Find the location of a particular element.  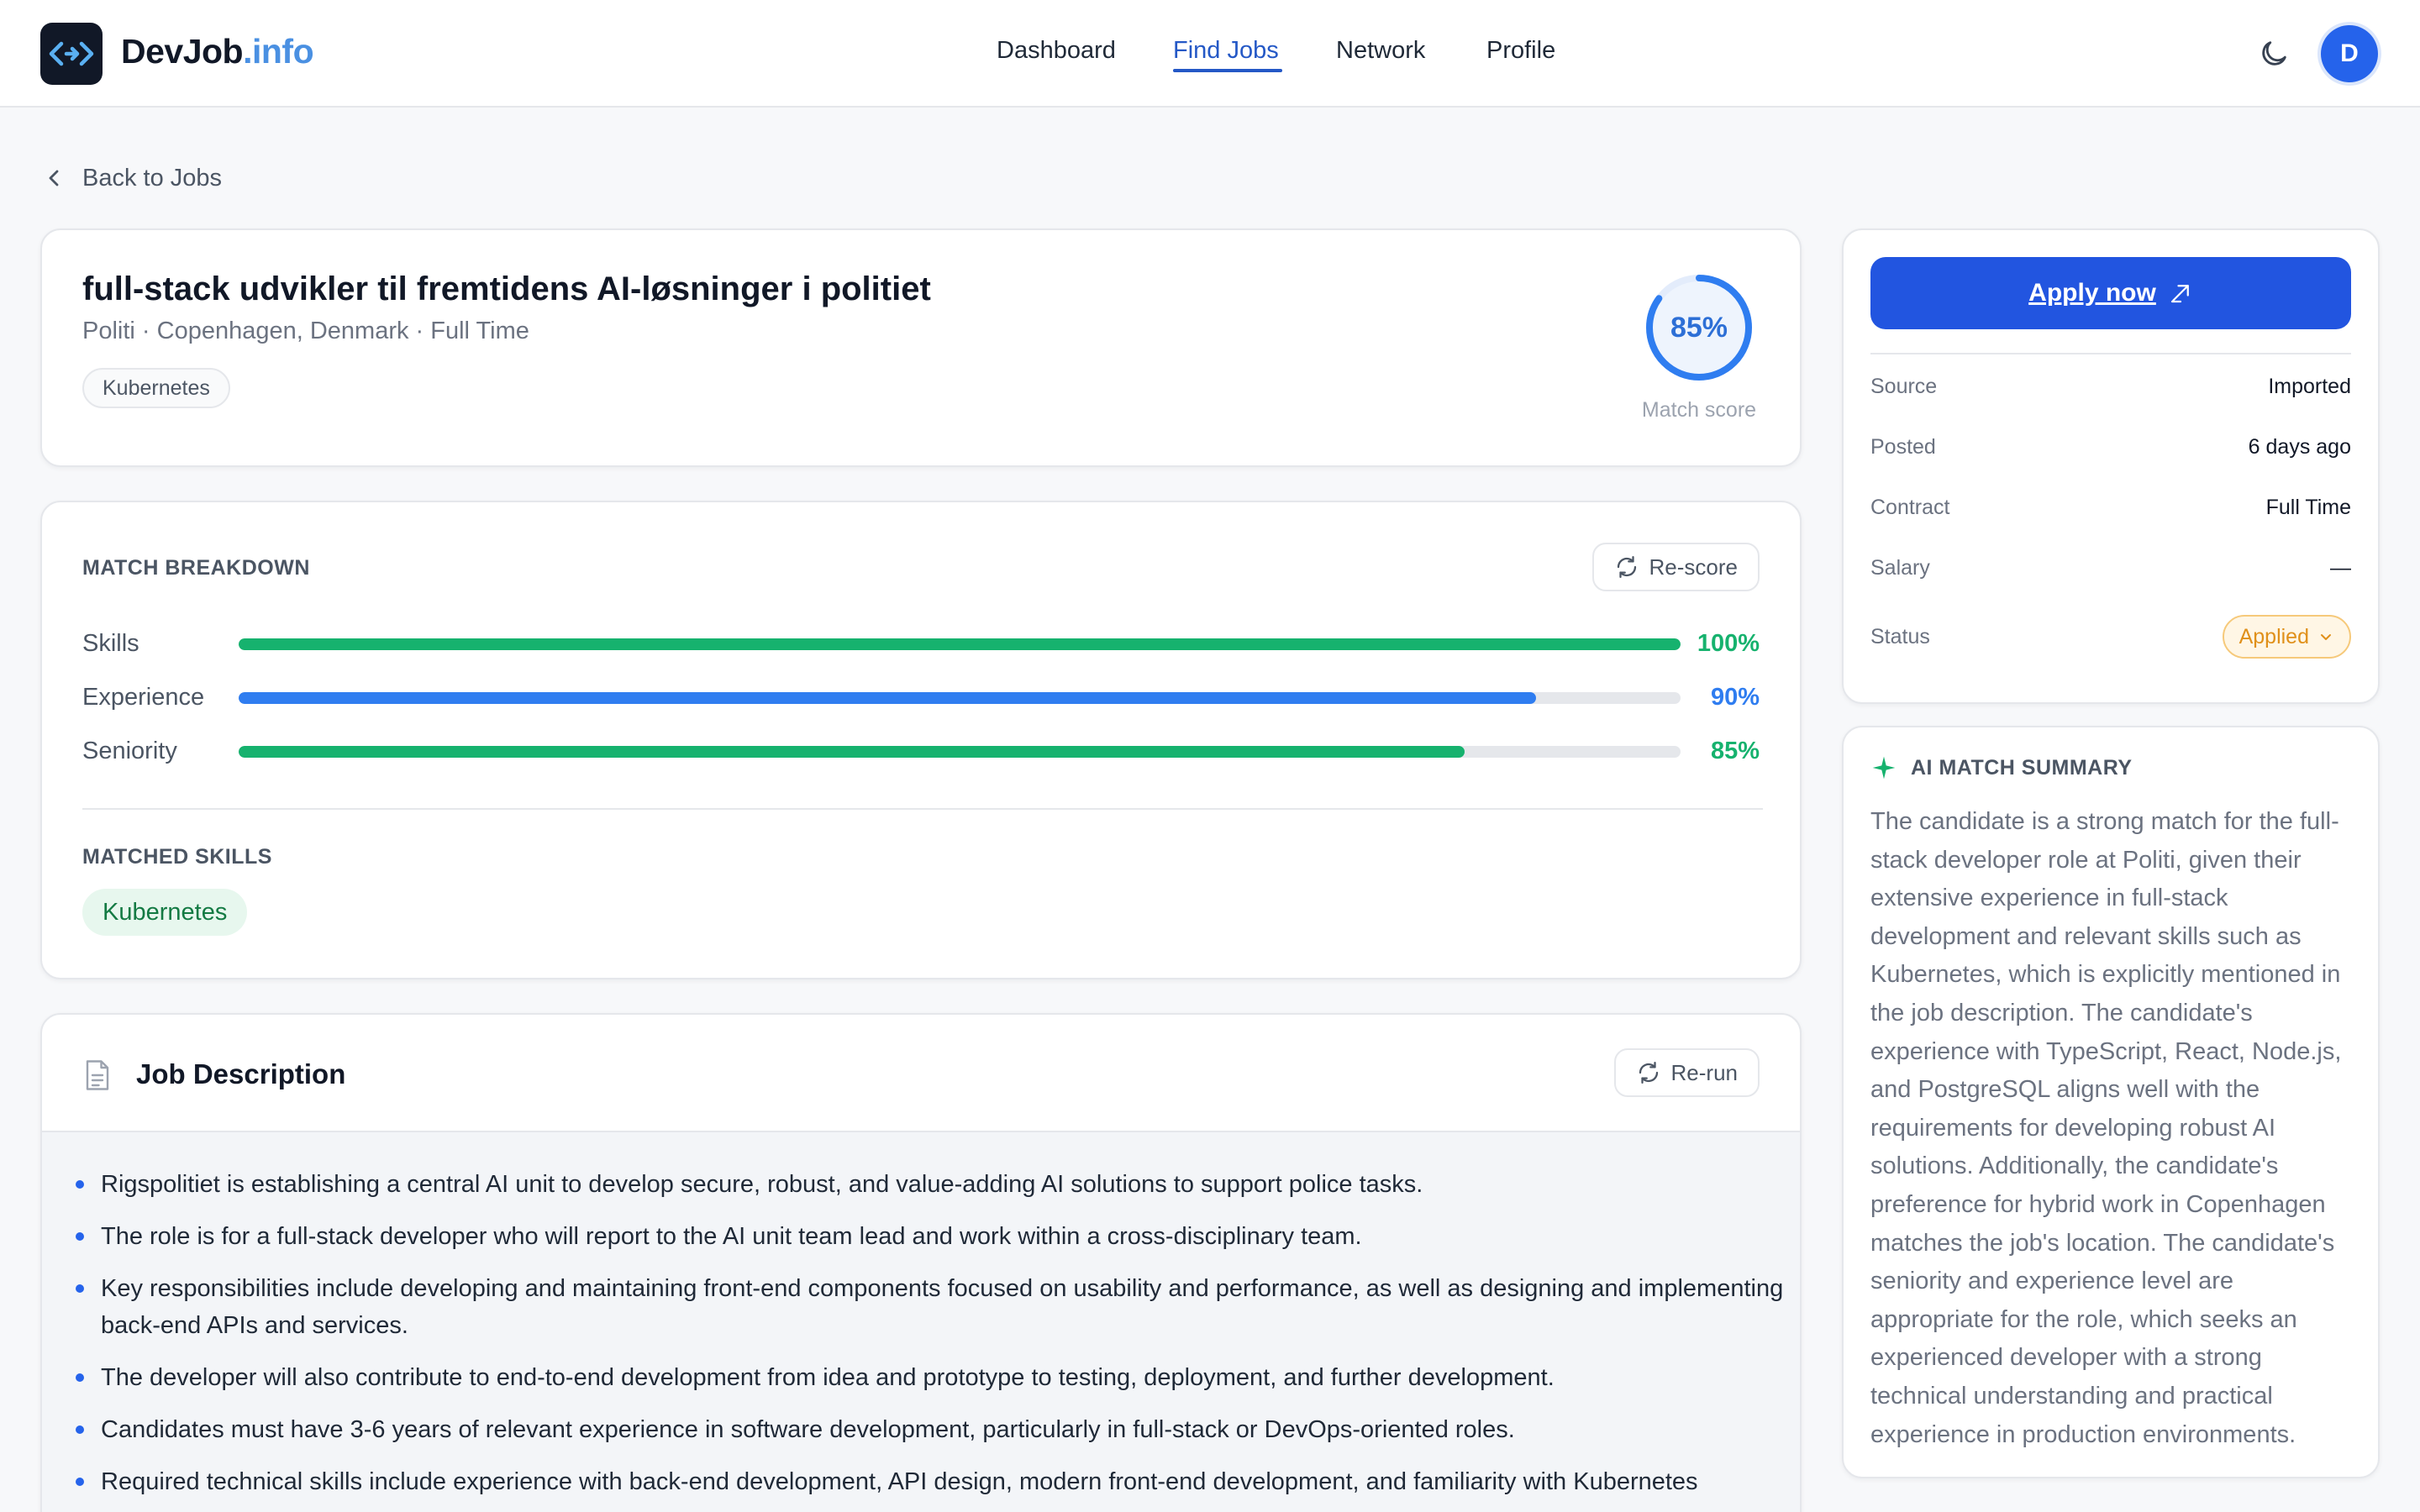

ai-summary-header: AI MATCH SUMMARY is located at coordinates (2001, 767).